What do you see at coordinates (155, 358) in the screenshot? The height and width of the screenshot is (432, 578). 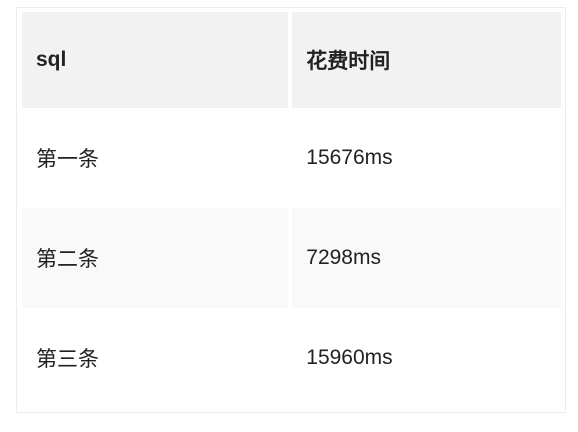 I see `cell-sql: 第三条` at bounding box center [155, 358].